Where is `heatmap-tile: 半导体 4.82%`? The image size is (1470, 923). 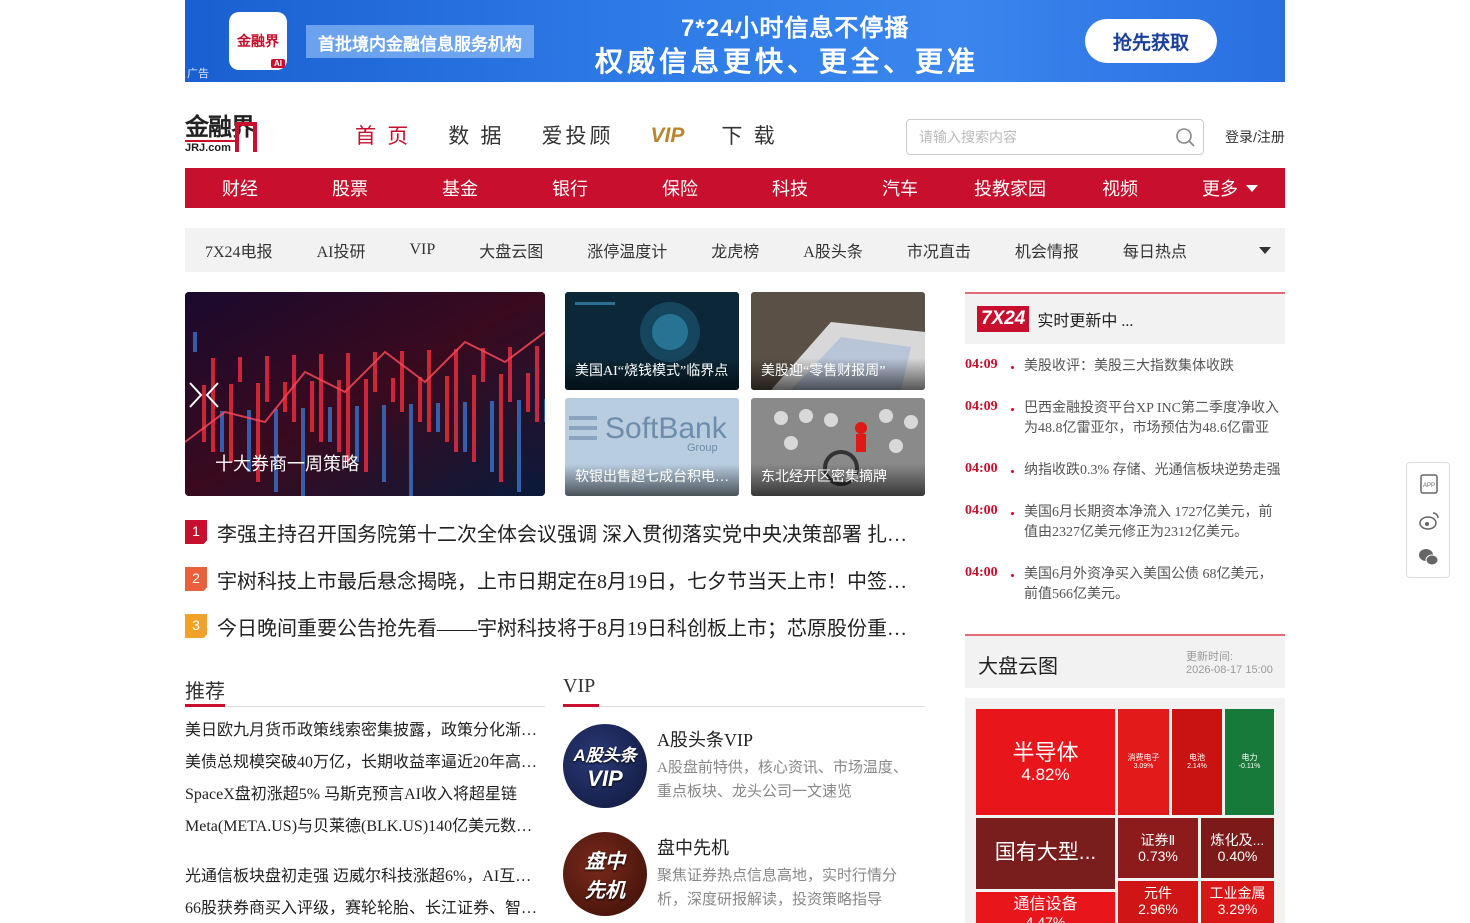 heatmap-tile: 半导体 4.82% is located at coordinates (1045, 762).